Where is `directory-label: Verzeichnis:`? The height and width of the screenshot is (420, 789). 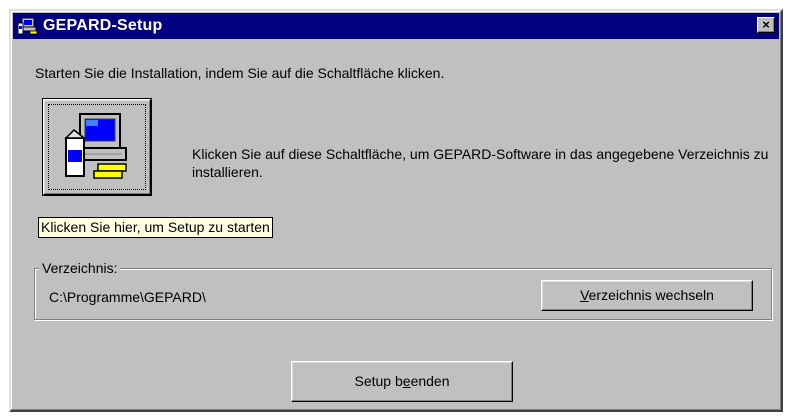 directory-label: Verzeichnis: is located at coordinates (80, 268).